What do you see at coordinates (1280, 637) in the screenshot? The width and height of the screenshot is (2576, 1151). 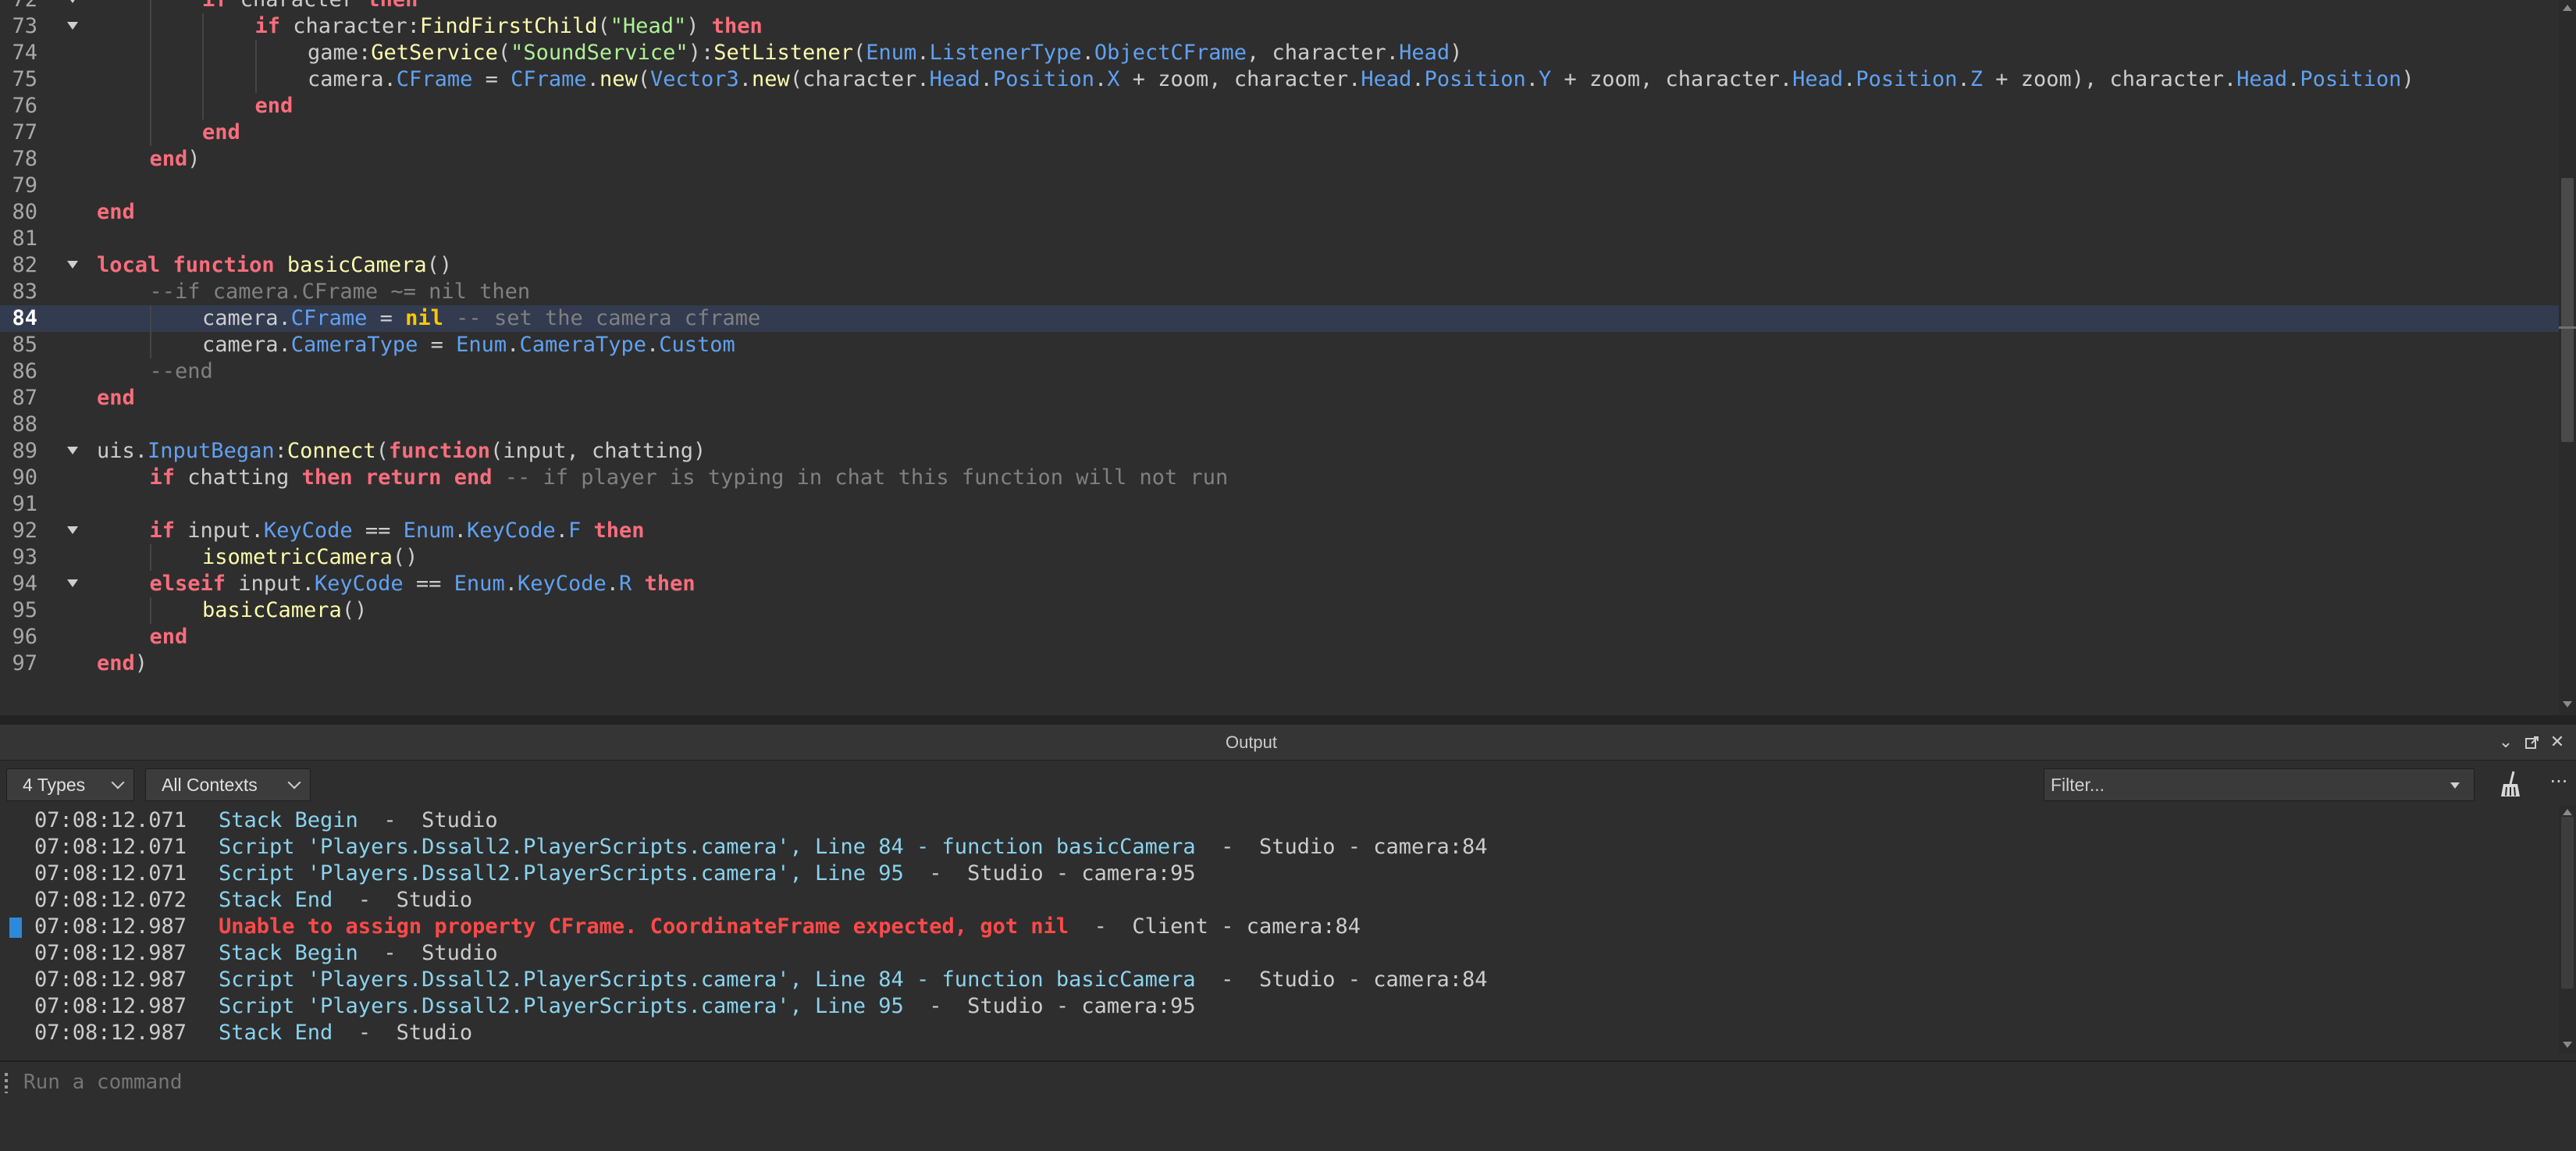 I see `code-line: 96 end` at bounding box center [1280, 637].